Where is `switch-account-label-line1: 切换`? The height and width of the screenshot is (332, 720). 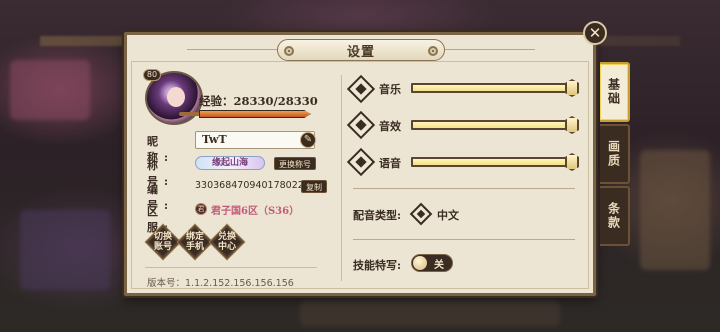 switch-account-label-line1: 切换 is located at coordinates (162, 237).